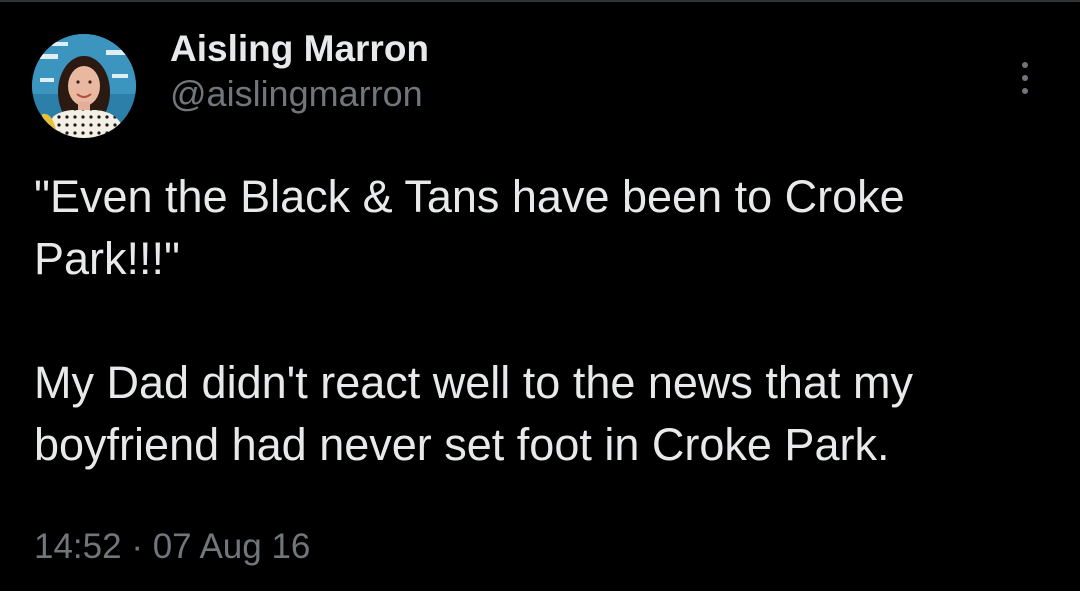 Image resolution: width=1080 pixels, height=591 pixels. I want to click on tweet-time: 14:52, so click(78, 546).